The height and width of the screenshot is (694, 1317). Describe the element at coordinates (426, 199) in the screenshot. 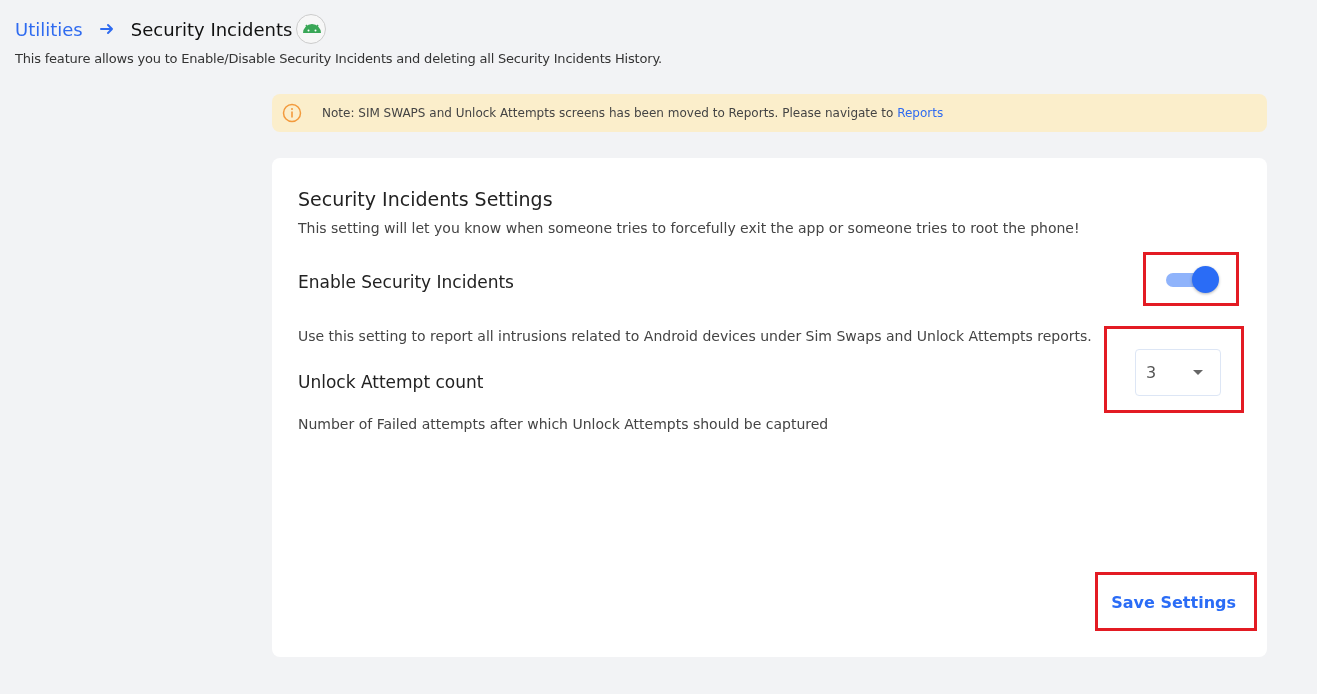

I see `card-title: Security Incidents Settings` at that location.